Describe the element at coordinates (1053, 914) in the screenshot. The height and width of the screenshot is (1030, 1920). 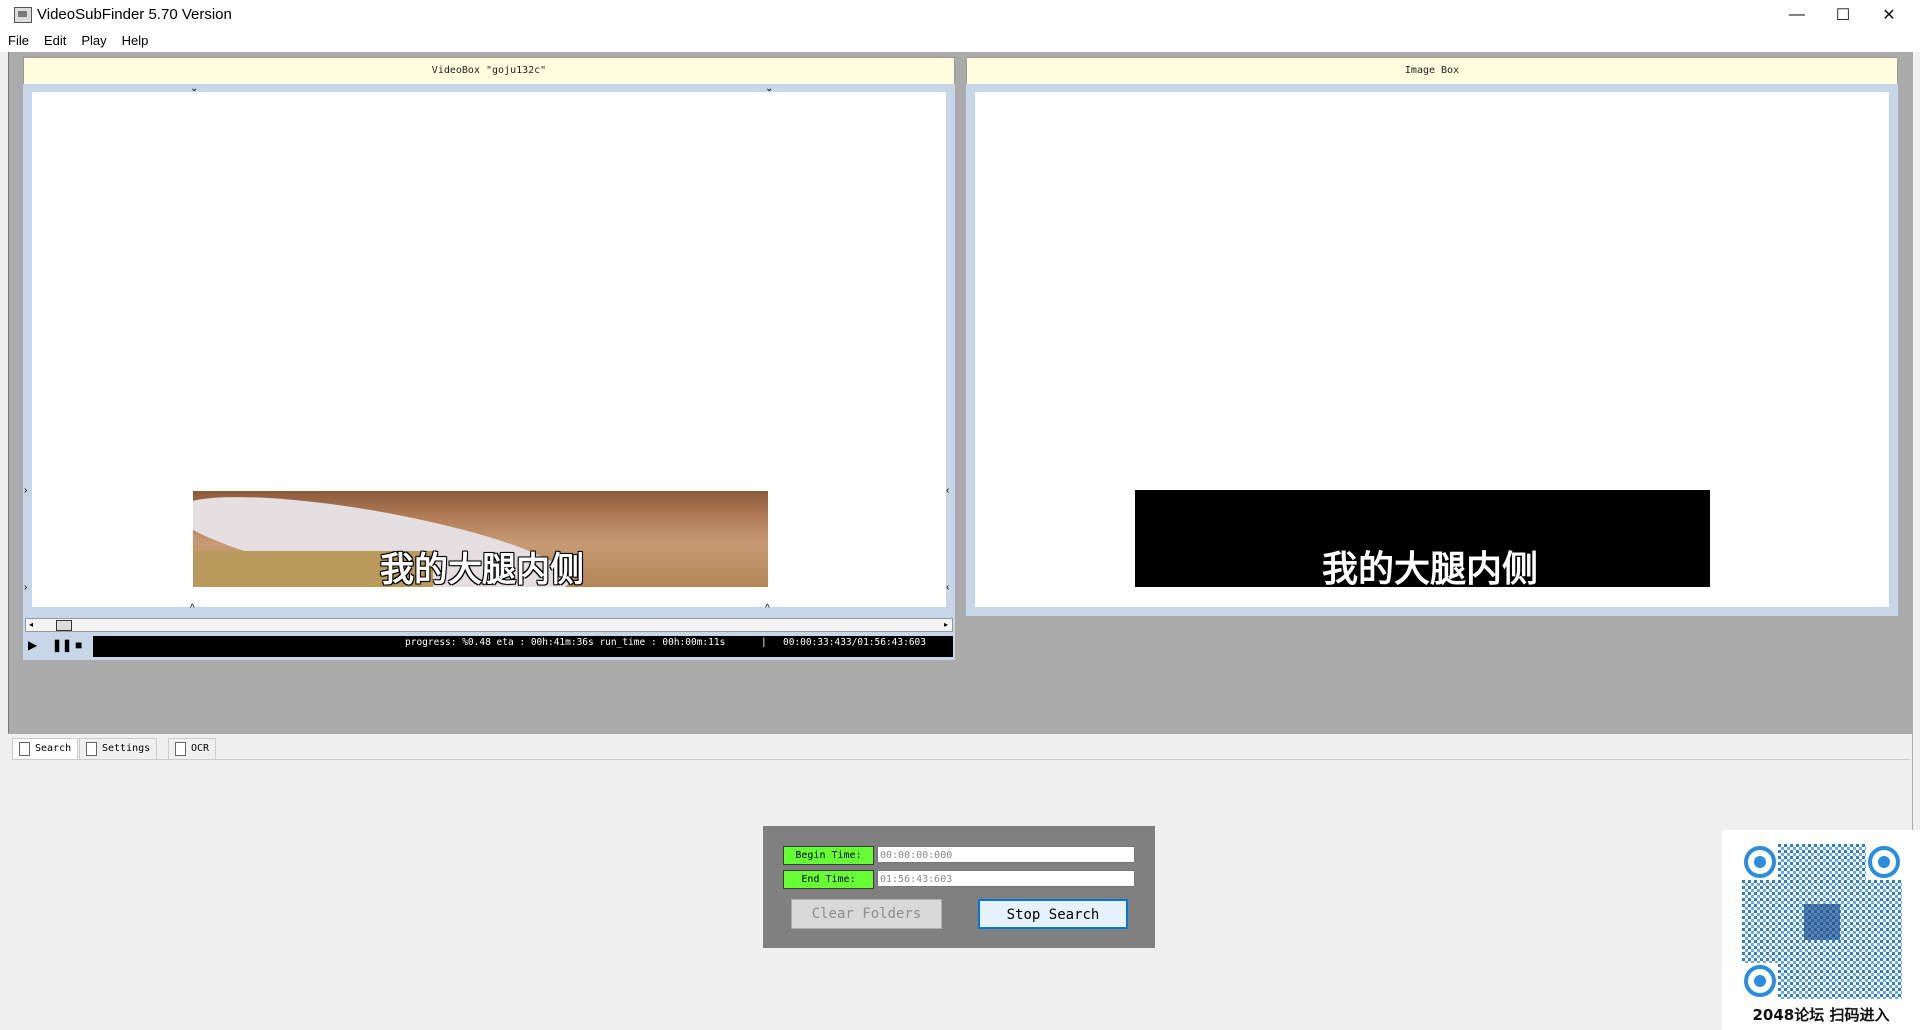
I see `stop-search-button: Stop Search` at that location.